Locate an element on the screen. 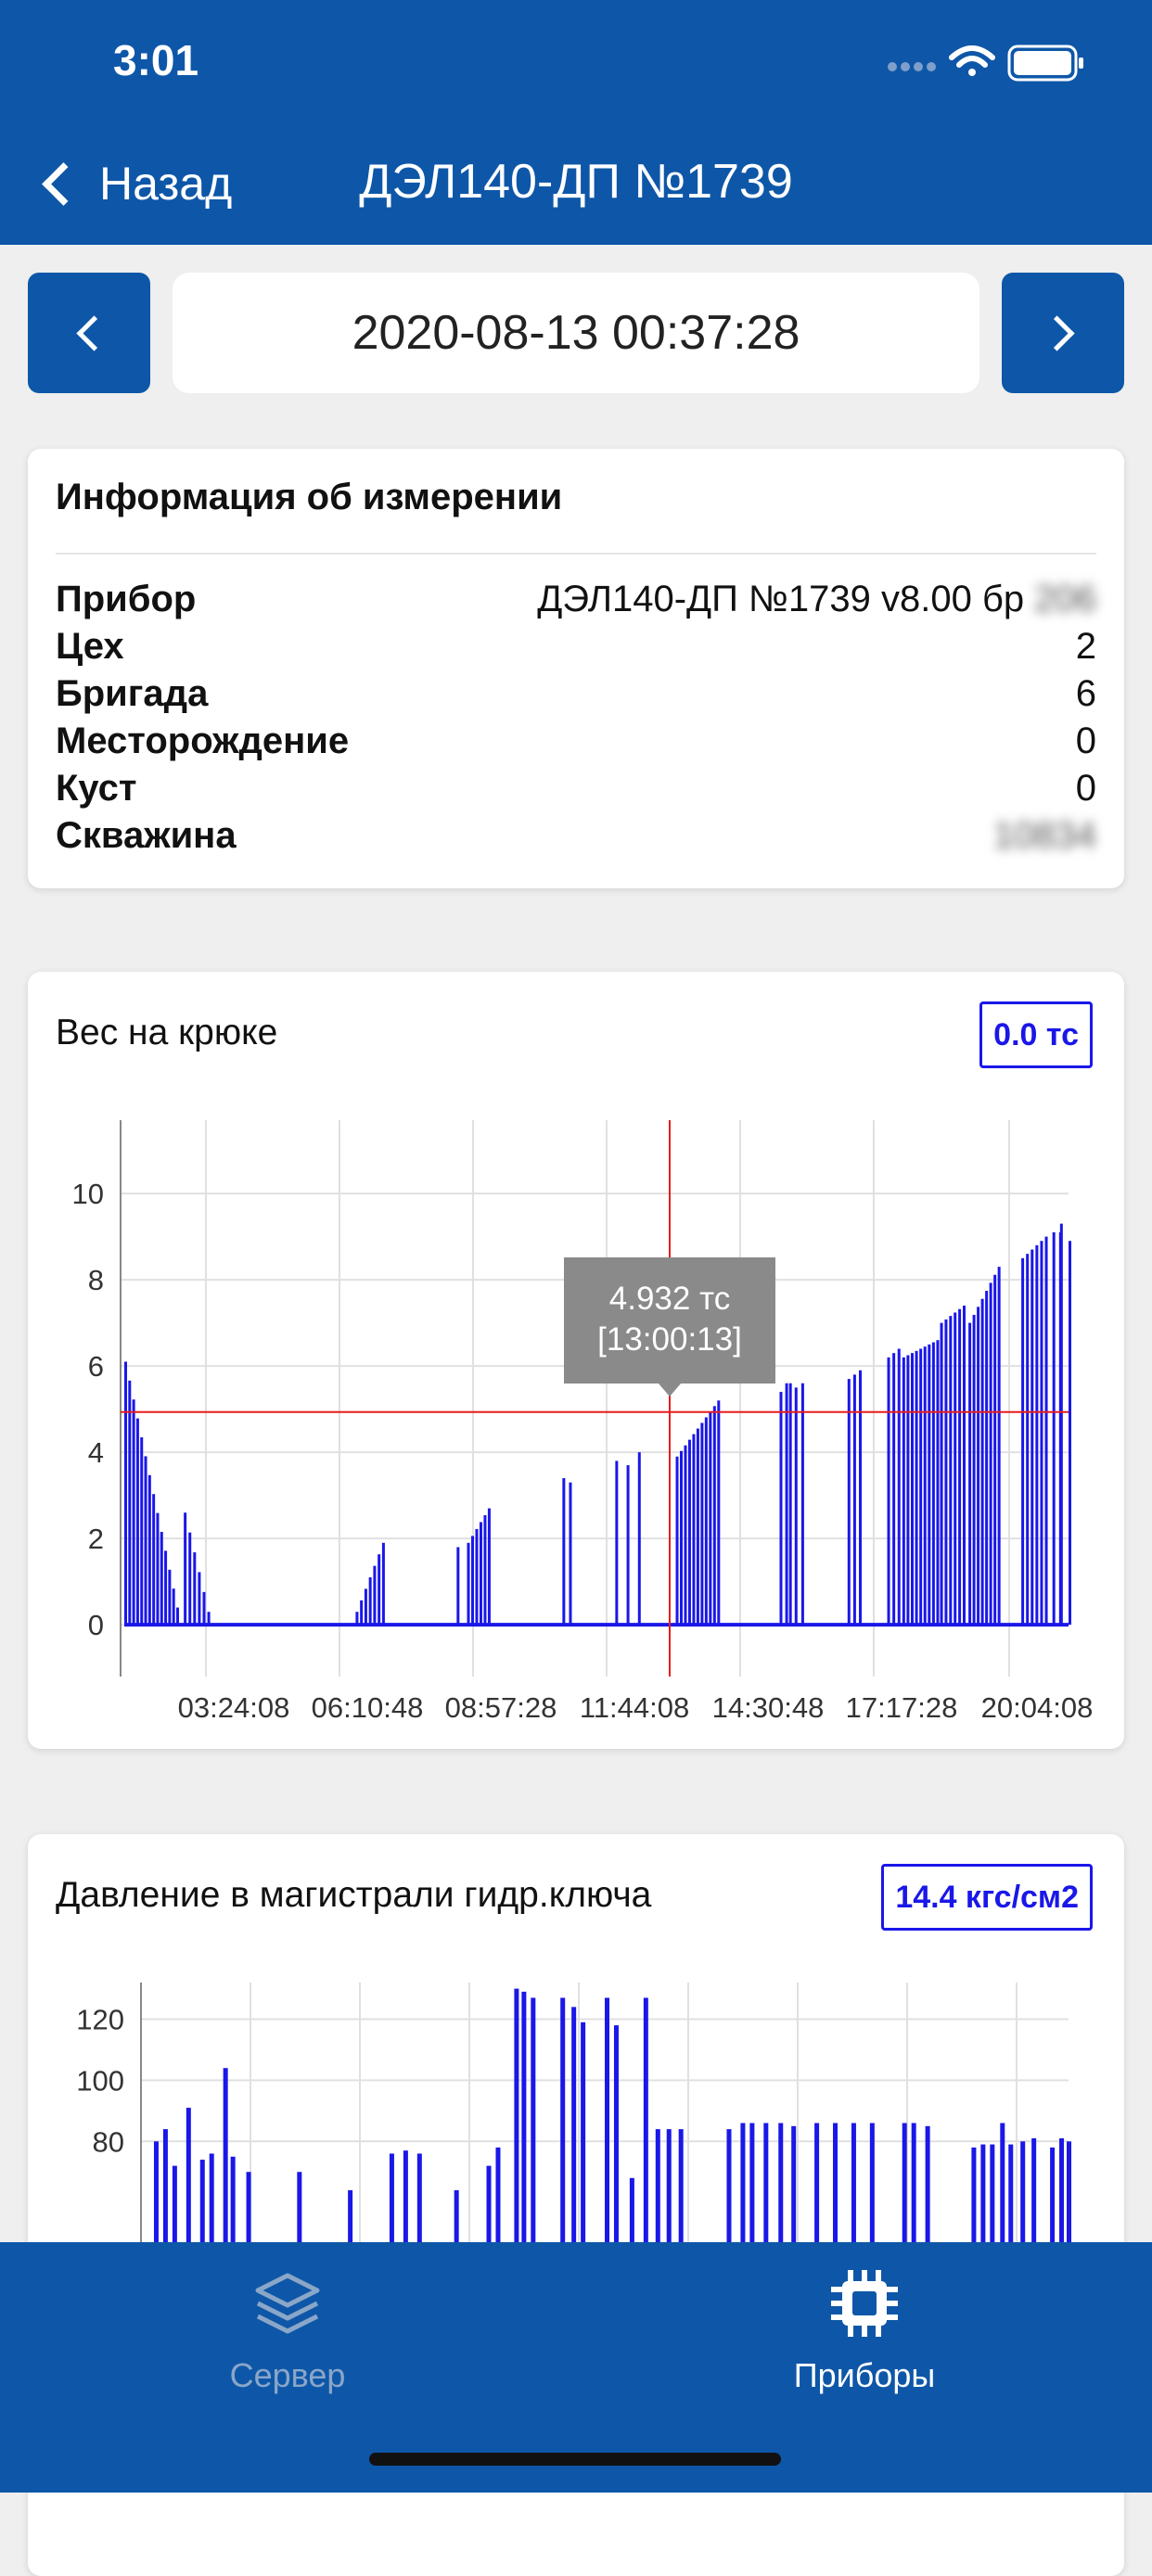  x-tick-label: 03:24:08 is located at coordinates (234, 1707).